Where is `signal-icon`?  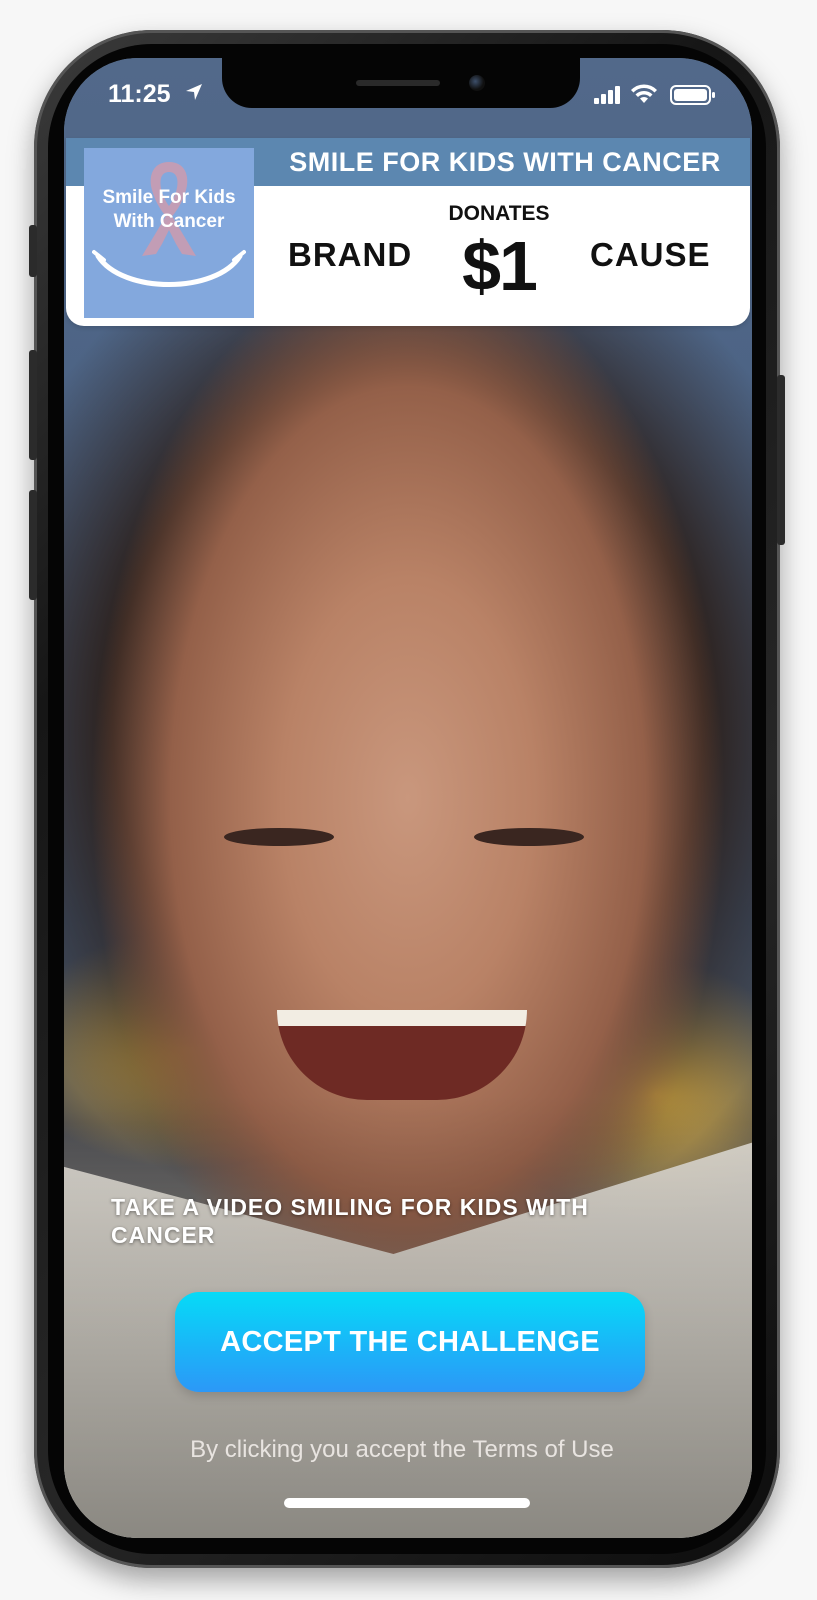
signal-icon is located at coordinates (607, 95).